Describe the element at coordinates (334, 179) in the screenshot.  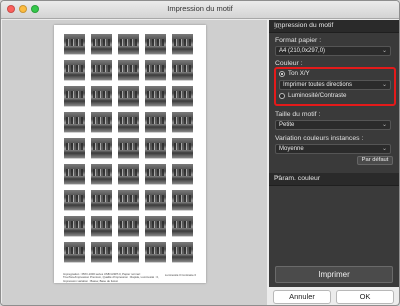
I see `section-header-color-params: Param. couleur ﹀` at that location.